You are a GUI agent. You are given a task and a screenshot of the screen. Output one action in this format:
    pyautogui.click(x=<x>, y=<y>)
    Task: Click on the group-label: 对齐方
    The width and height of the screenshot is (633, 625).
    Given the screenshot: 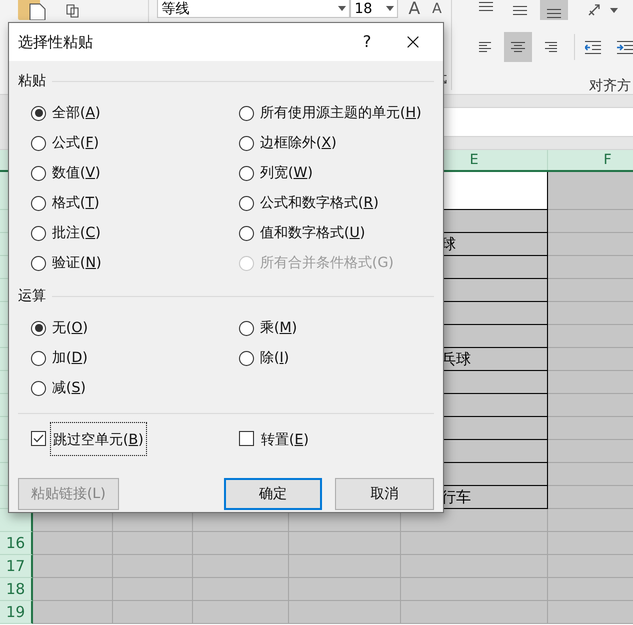 What is the action you would take?
    pyautogui.click(x=610, y=86)
    